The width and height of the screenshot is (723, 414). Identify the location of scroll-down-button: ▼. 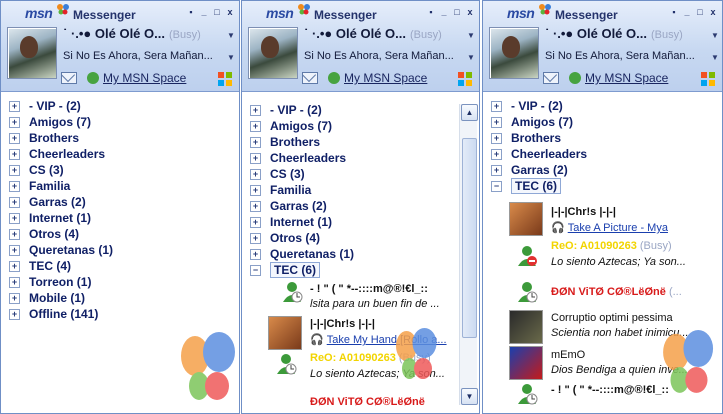
(469, 396).